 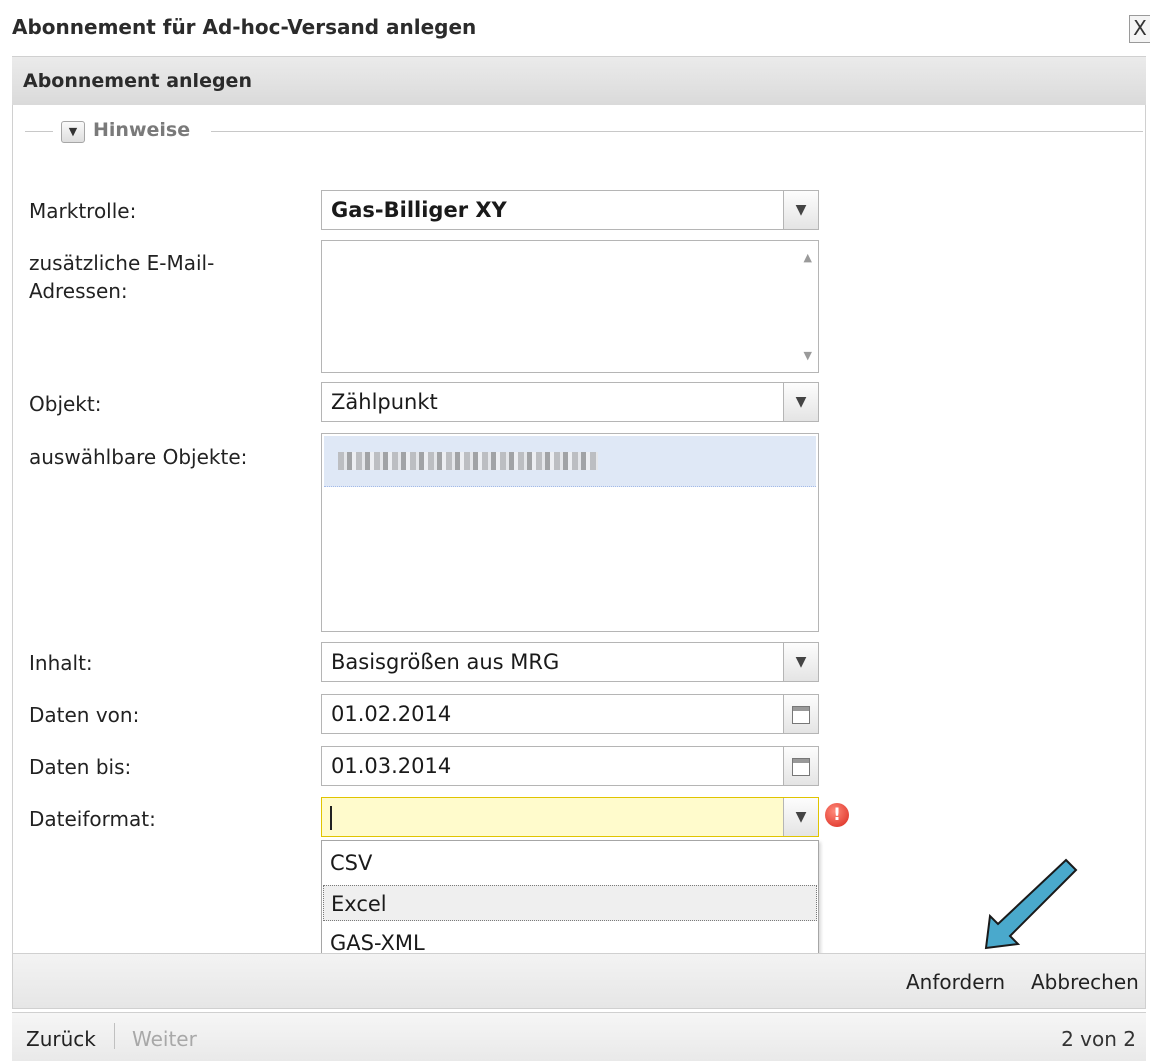 What do you see at coordinates (579, 1036) in the screenshot?
I see `wizard-nav-bar: Zurück Weiter 2 von 2` at bounding box center [579, 1036].